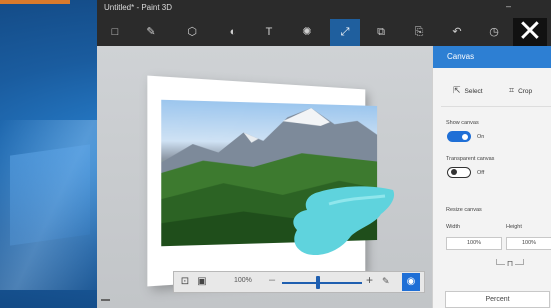 The width and height of the screenshot is (551, 308). What do you see at coordinates (386, 281) in the screenshot?
I see `pen-icon: ✎` at bounding box center [386, 281].